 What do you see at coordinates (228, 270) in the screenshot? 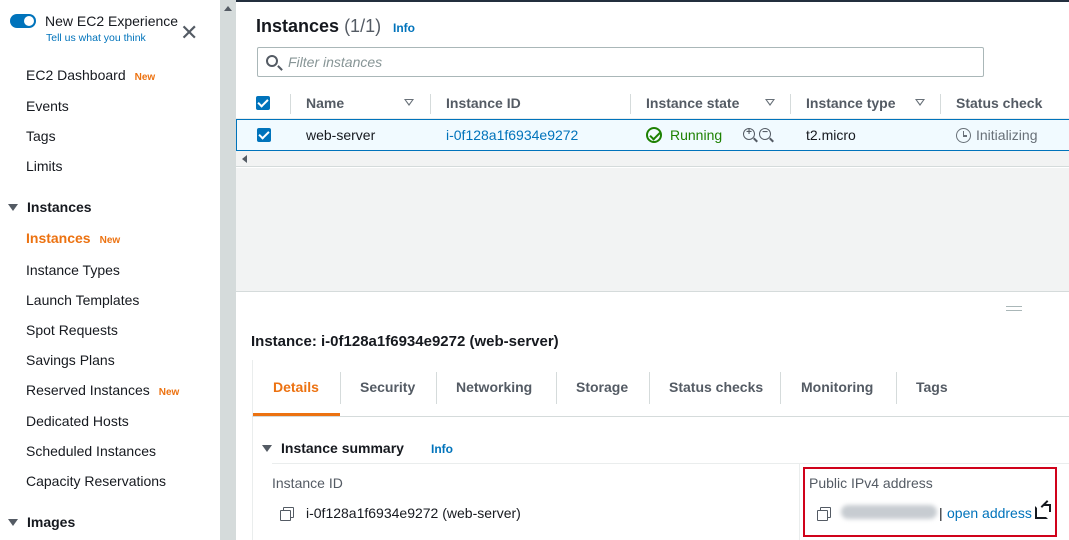
I see `sidebar-scrollbar` at bounding box center [228, 270].